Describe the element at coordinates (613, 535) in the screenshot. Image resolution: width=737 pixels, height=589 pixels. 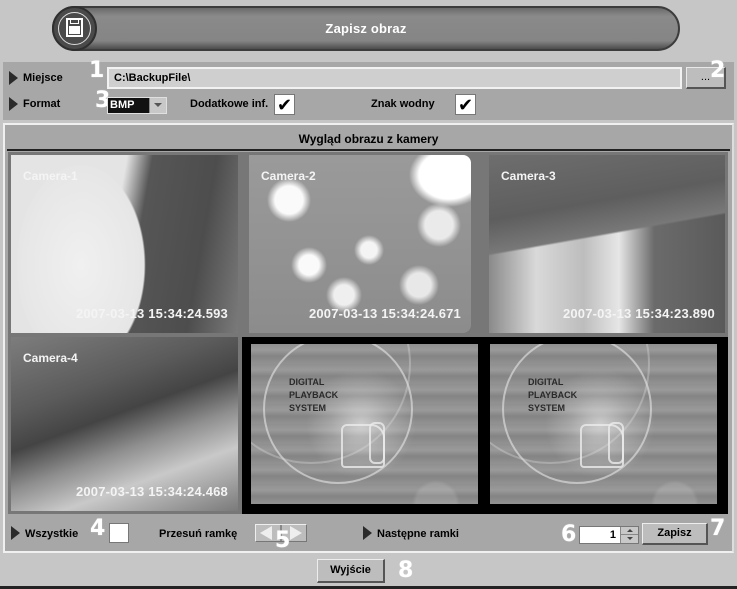
I see `frame-count-value: 1` at that location.